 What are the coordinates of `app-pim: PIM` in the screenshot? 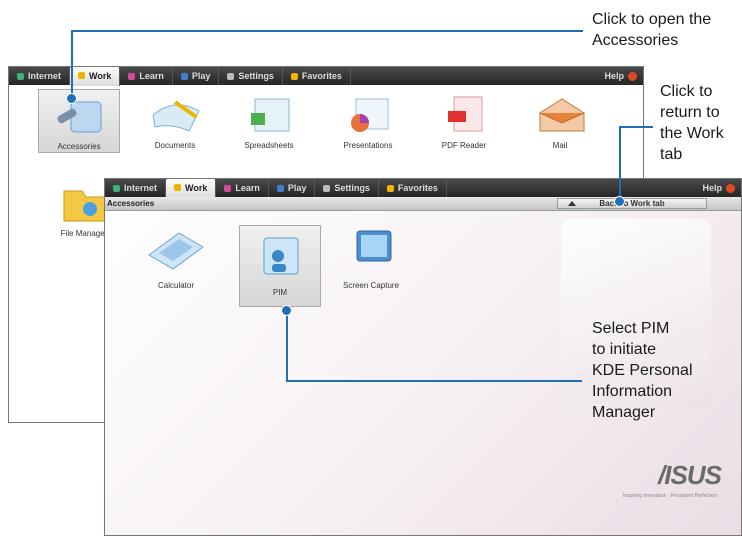 It's located at (280, 266).